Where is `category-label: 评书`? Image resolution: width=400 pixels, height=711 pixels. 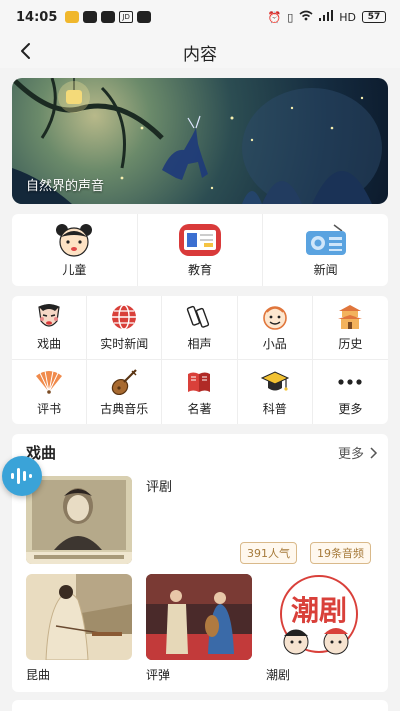 category-label: 评书 is located at coordinates (49, 408).